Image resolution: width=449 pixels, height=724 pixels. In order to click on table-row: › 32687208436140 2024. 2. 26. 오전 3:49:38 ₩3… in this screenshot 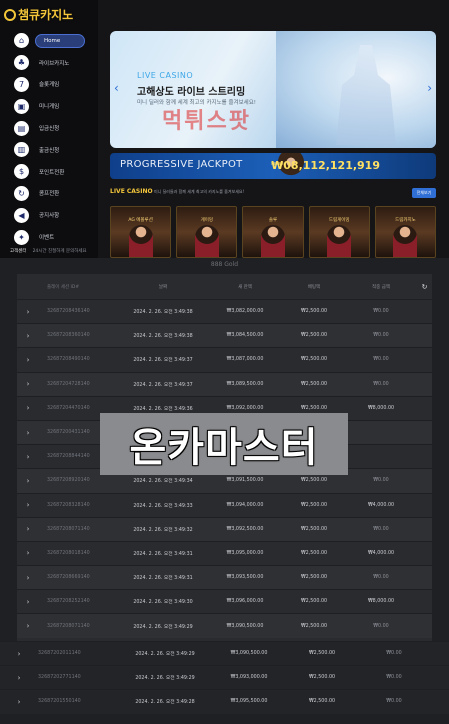, I will do `click(224, 311)`.